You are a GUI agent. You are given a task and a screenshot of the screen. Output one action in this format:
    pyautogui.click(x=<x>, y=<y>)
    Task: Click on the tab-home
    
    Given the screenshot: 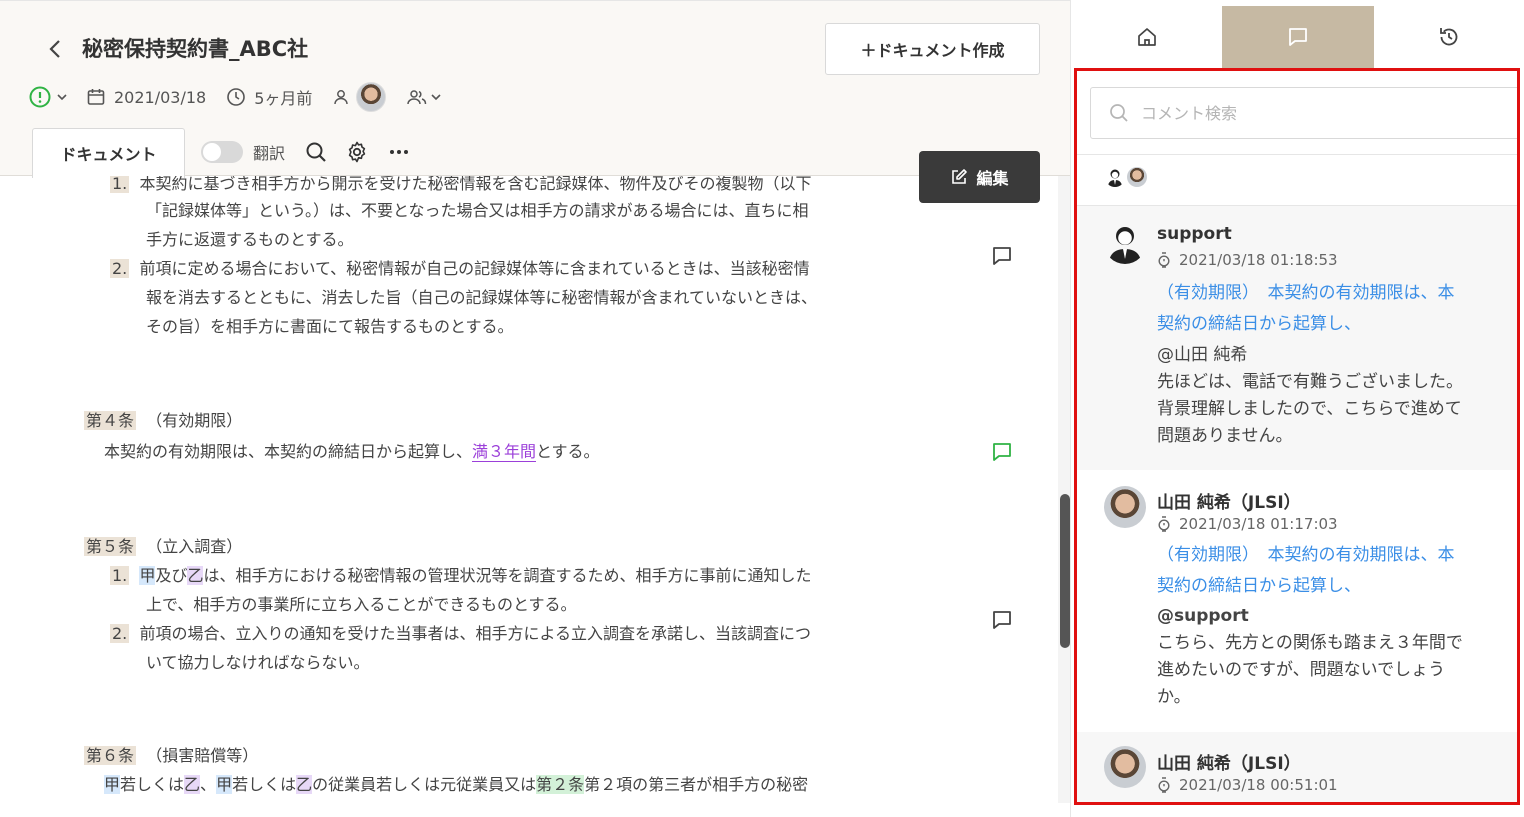 What is the action you would take?
    pyautogui.click(x=1147, y=37)
    